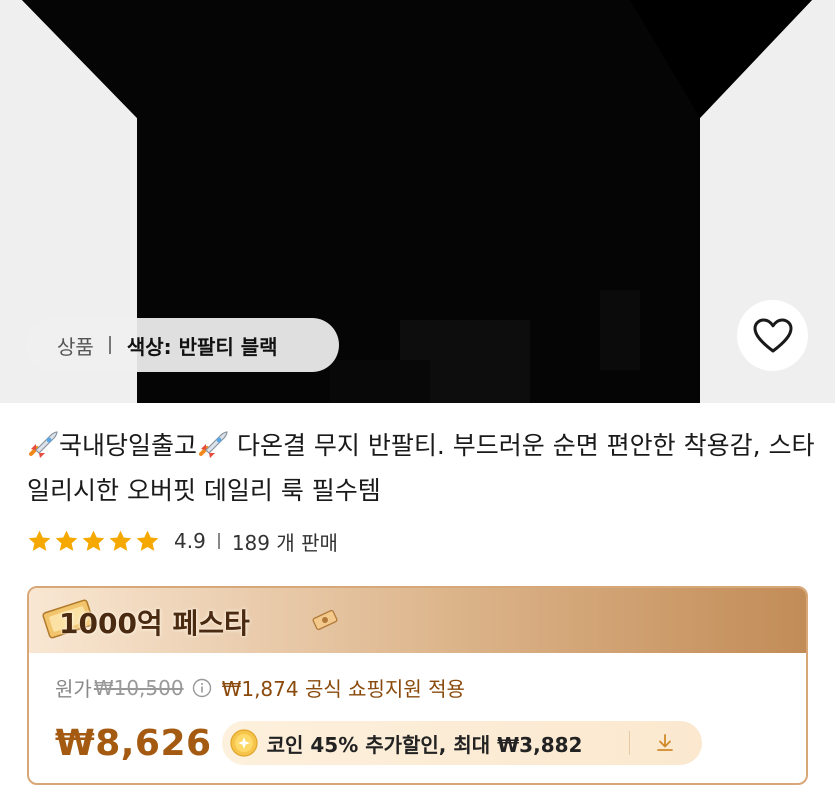 This screenshot has height=797, width=835. What do you see at coordinates (133, 743) in the screenshot?
I see `final-price: ₩8,626` at bounding box center [133, 743].